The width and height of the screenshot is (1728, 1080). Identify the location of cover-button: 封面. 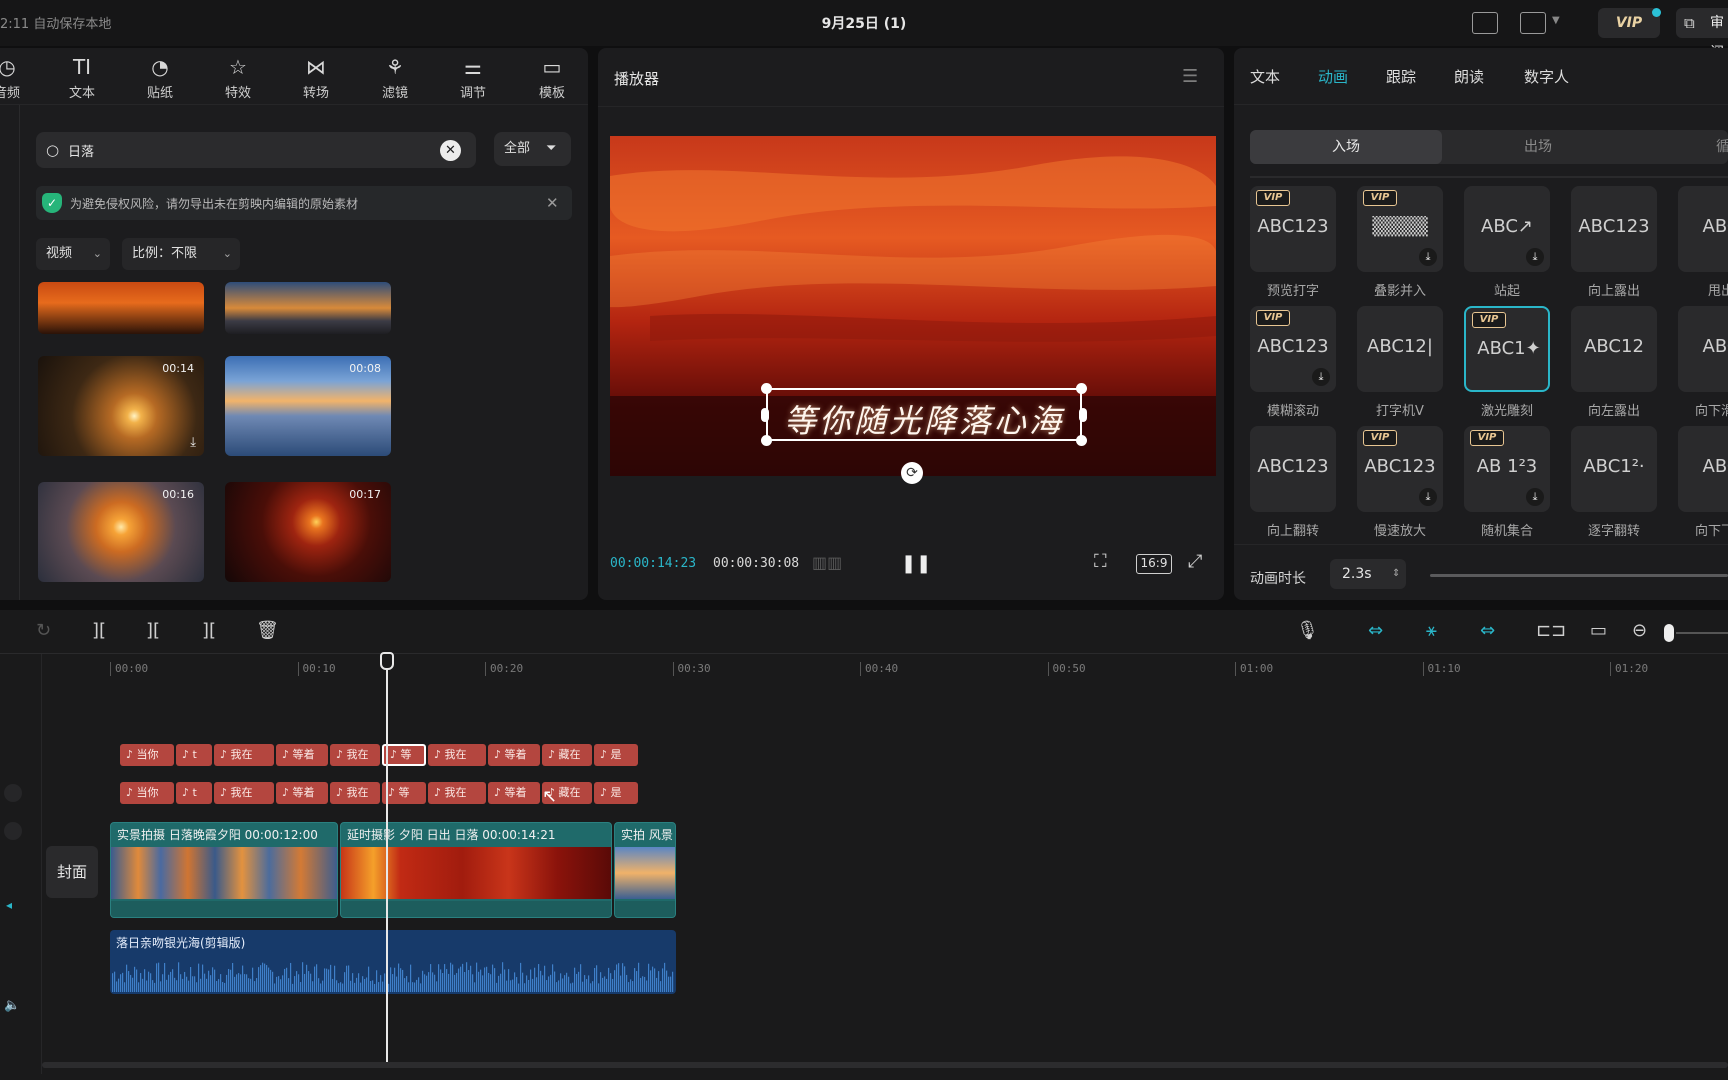
(72, 872).